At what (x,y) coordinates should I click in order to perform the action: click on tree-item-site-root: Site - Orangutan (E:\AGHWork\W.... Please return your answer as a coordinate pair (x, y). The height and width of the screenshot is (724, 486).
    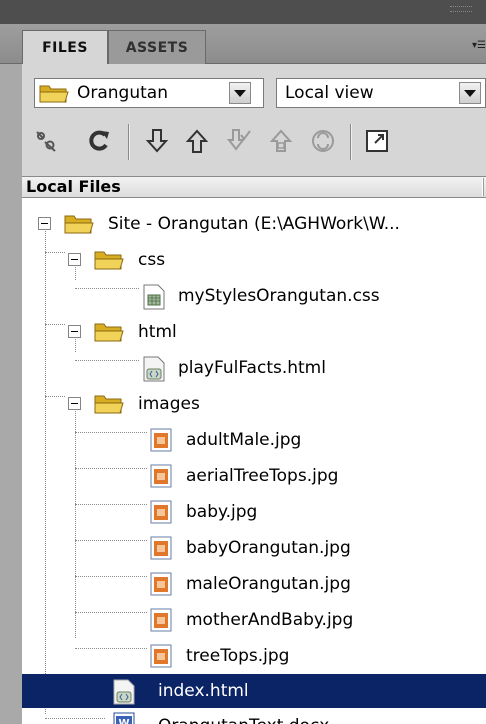
    Looking at the image, I should click on (254, 224).